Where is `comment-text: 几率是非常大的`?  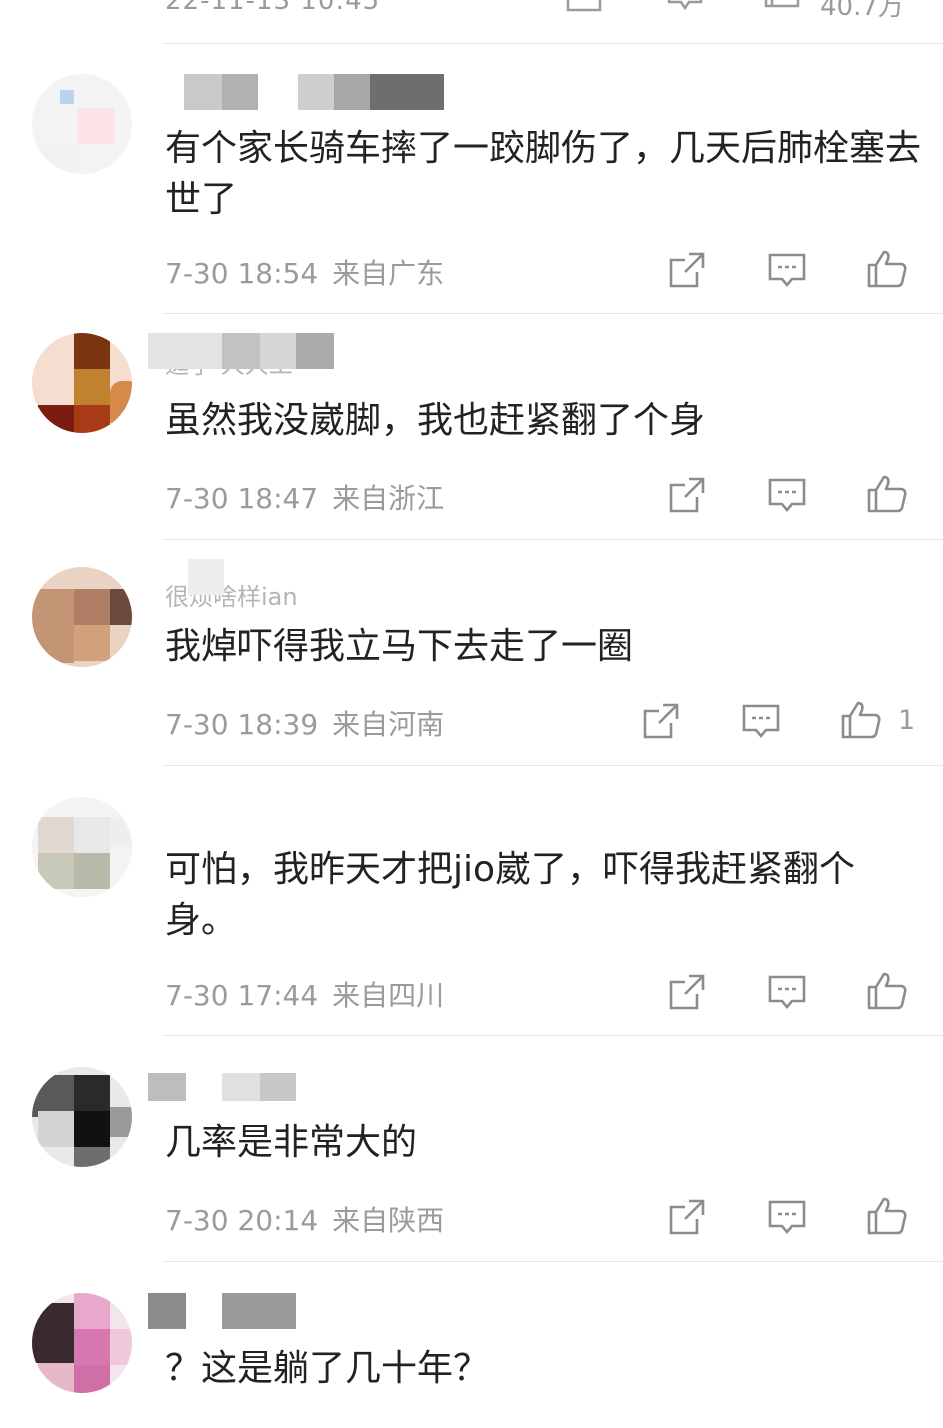 comment-text: 几率是非常大的 is located at coordinates (291, 1142).